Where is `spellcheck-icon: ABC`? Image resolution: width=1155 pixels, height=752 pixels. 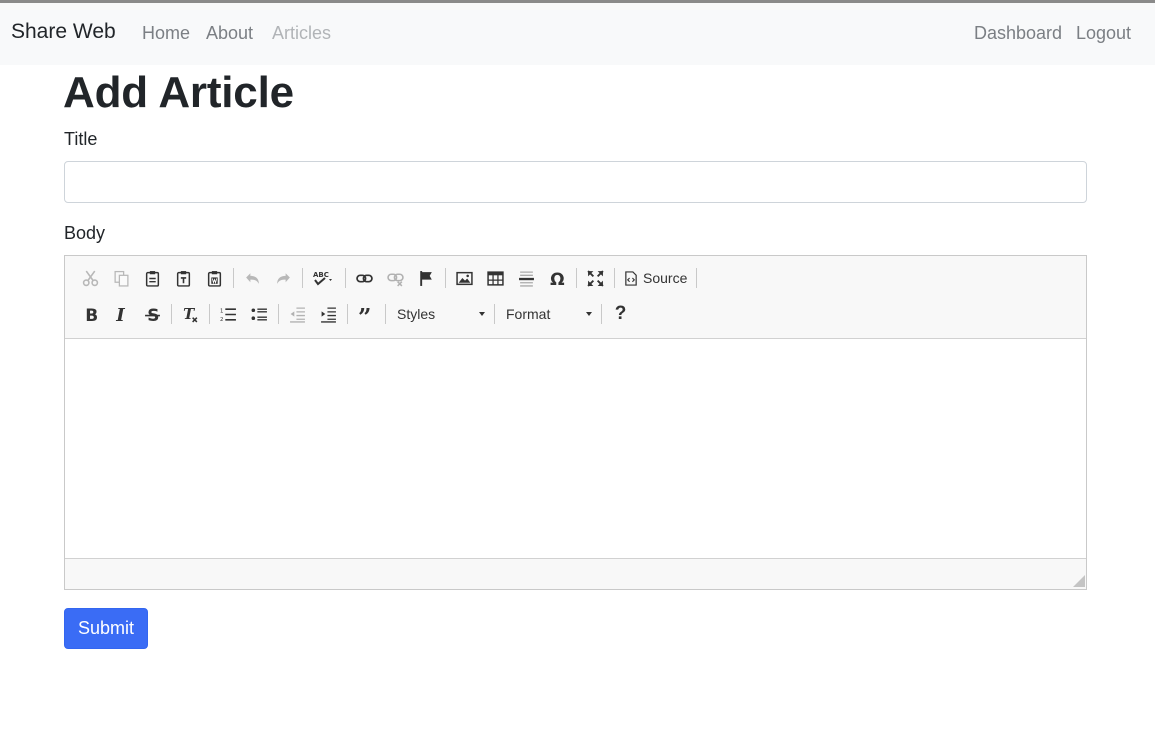
spellcheck-icon: ABC is located at coordinates (324, 278).